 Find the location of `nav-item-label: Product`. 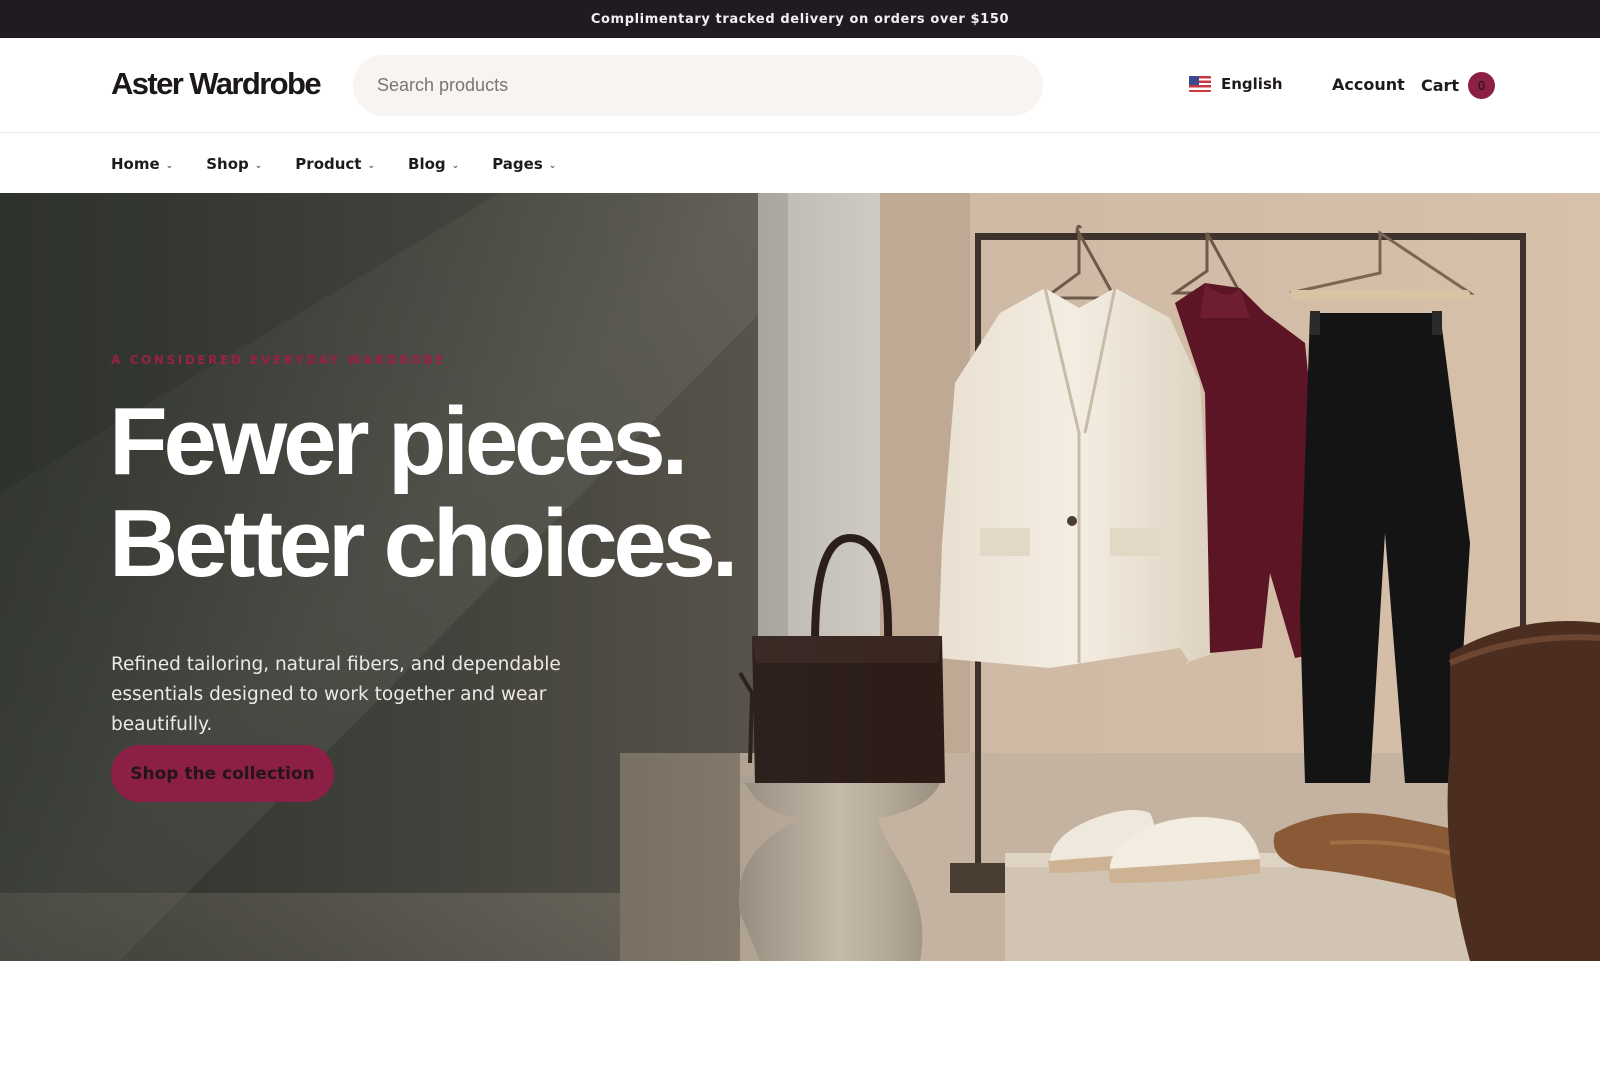

nav-item-label: Product is located at coordinates (328, 163).